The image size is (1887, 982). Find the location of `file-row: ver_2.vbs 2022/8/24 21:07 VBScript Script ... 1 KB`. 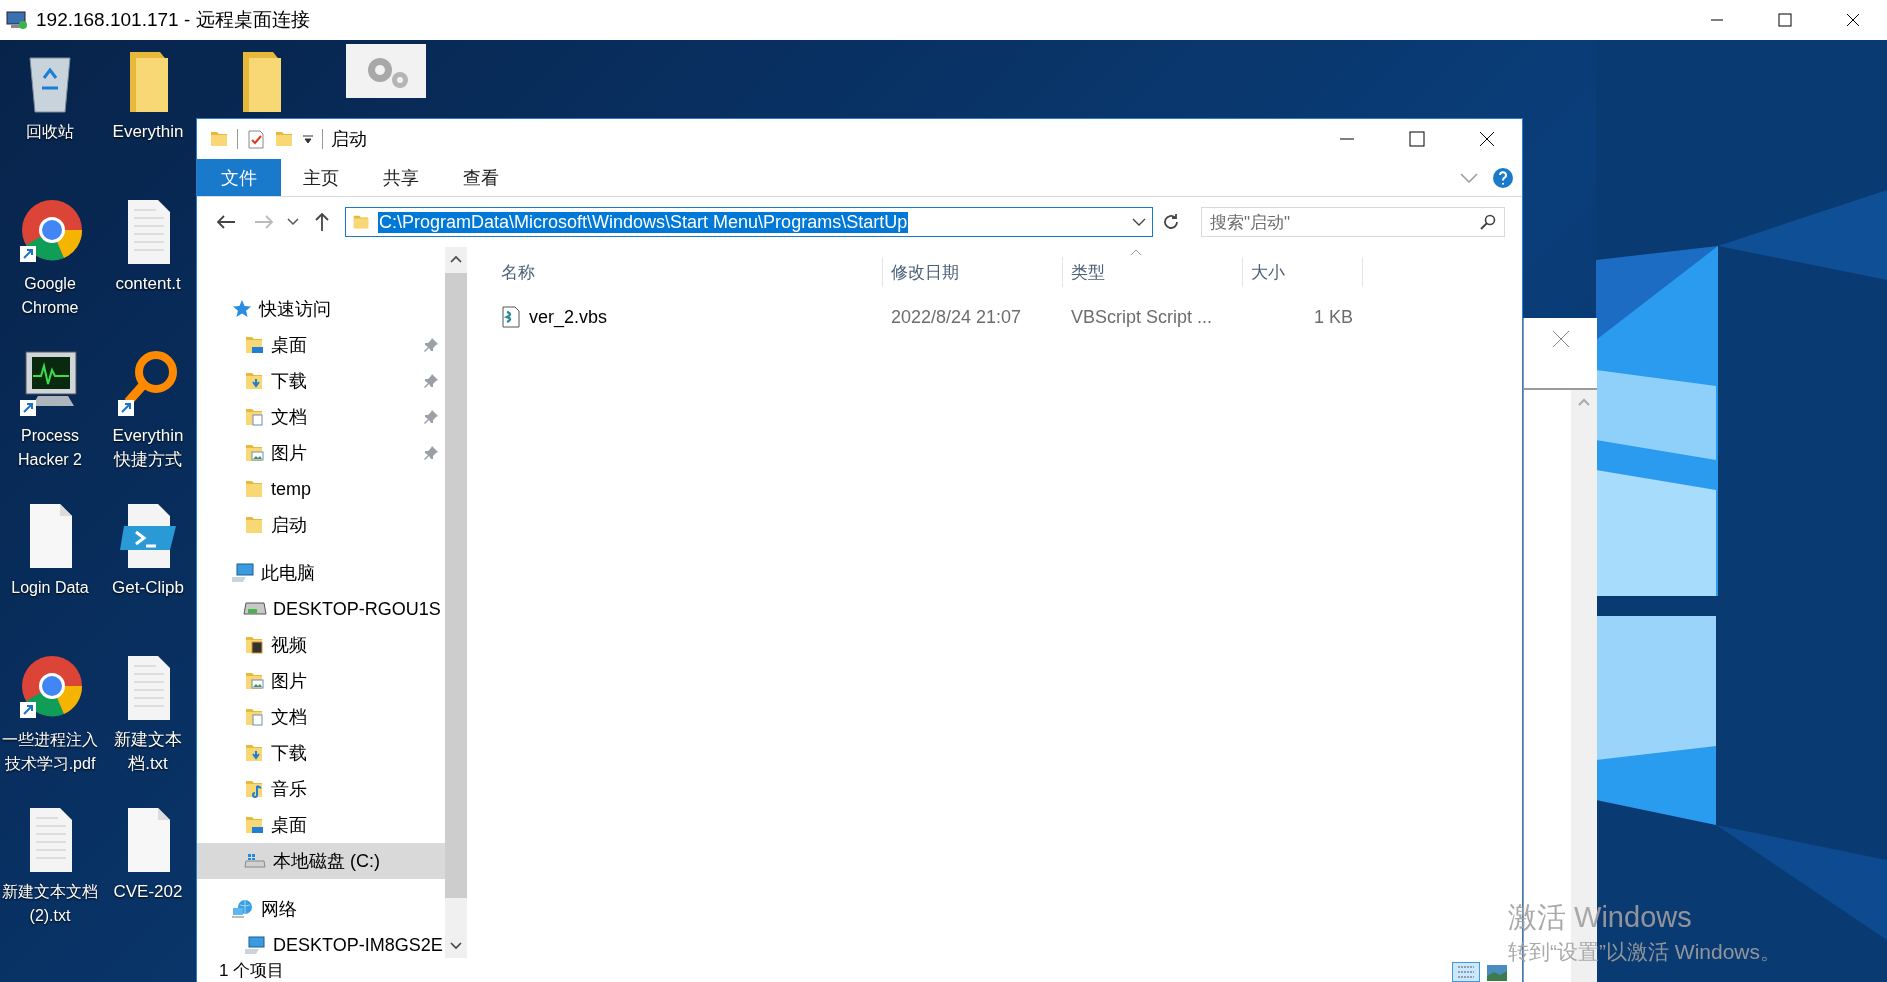

file-row: ver_2.vbs 2022/8/24 21:07 VBScript Script ... 1 KB is located at coordinates (1007, 317).